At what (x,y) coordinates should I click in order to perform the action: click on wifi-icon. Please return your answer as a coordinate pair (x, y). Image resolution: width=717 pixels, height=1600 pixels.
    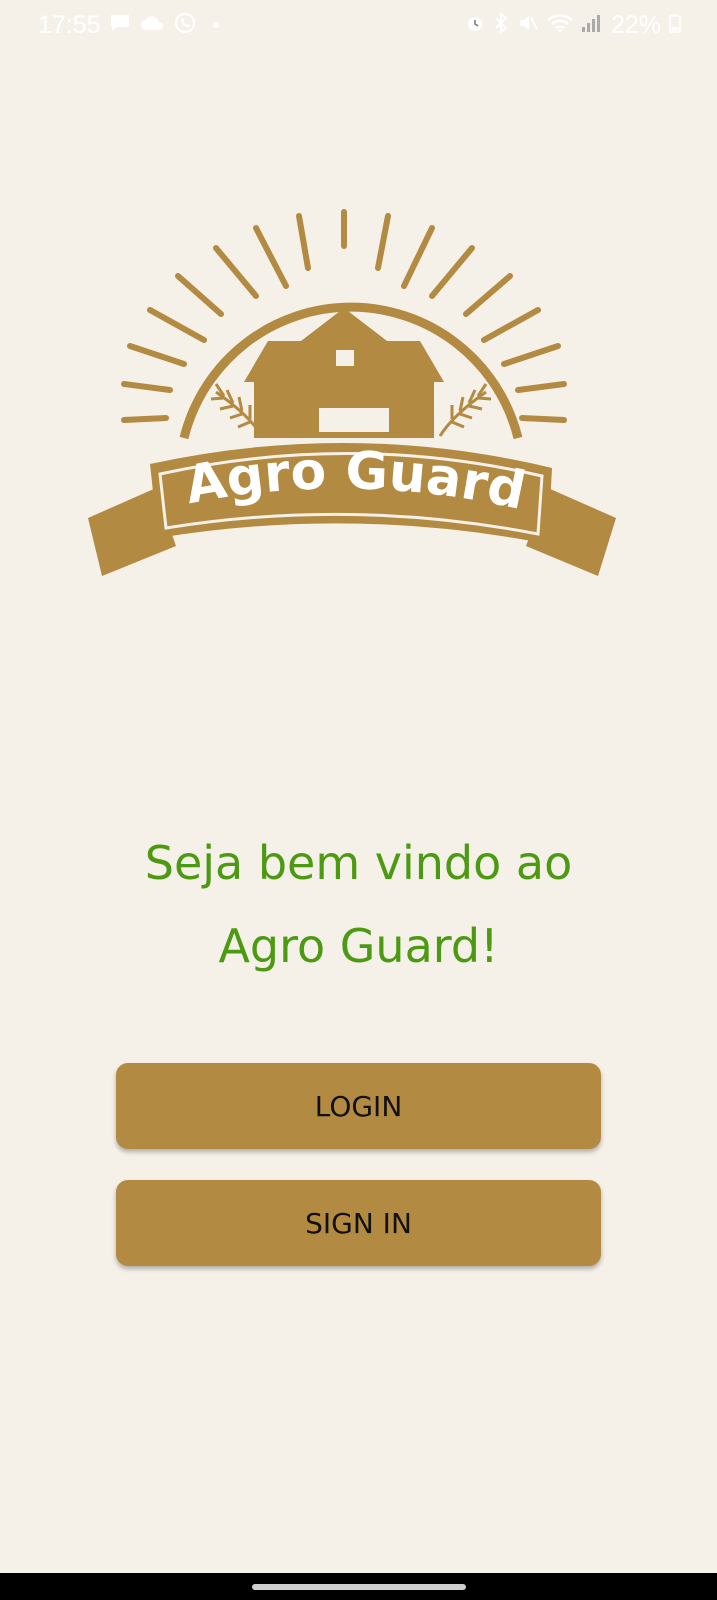
    Looking at the image, I should click on (560, 25).